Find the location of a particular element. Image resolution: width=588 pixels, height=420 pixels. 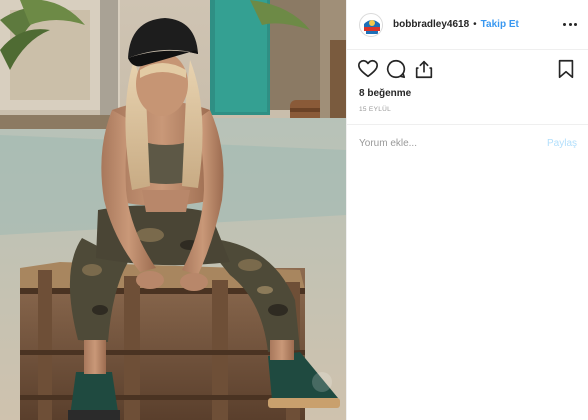

more-options-icon is located at coordinates (570, 24).